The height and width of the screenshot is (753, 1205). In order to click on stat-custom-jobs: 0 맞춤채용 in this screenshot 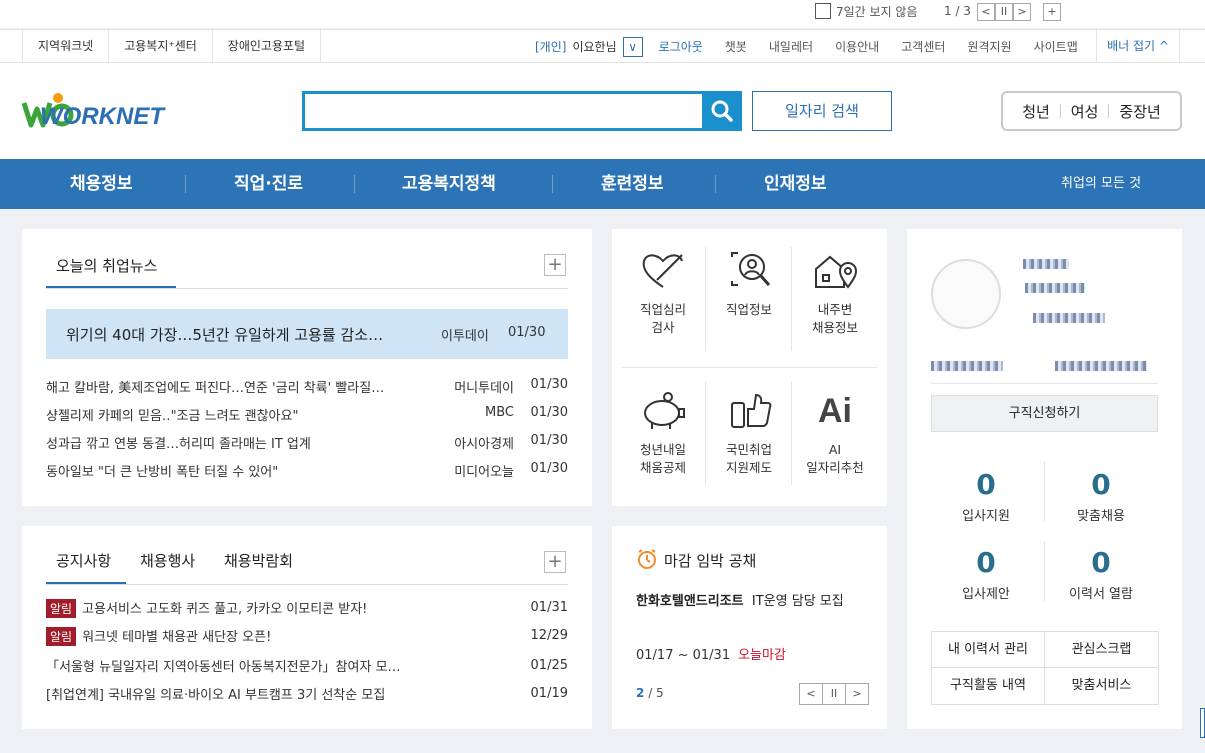, I will do `click(1101, 497)`.